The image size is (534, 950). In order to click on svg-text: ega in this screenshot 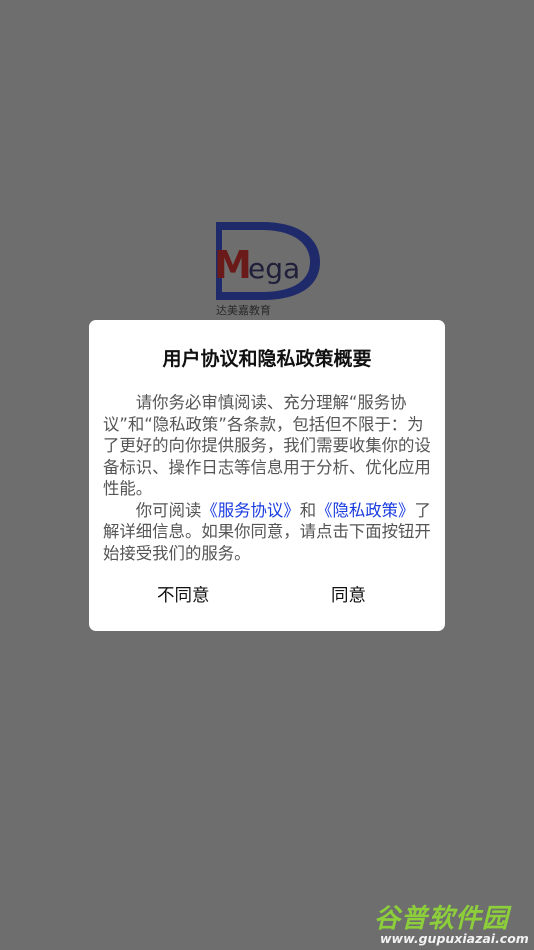, I will do `click(274, 268)`.